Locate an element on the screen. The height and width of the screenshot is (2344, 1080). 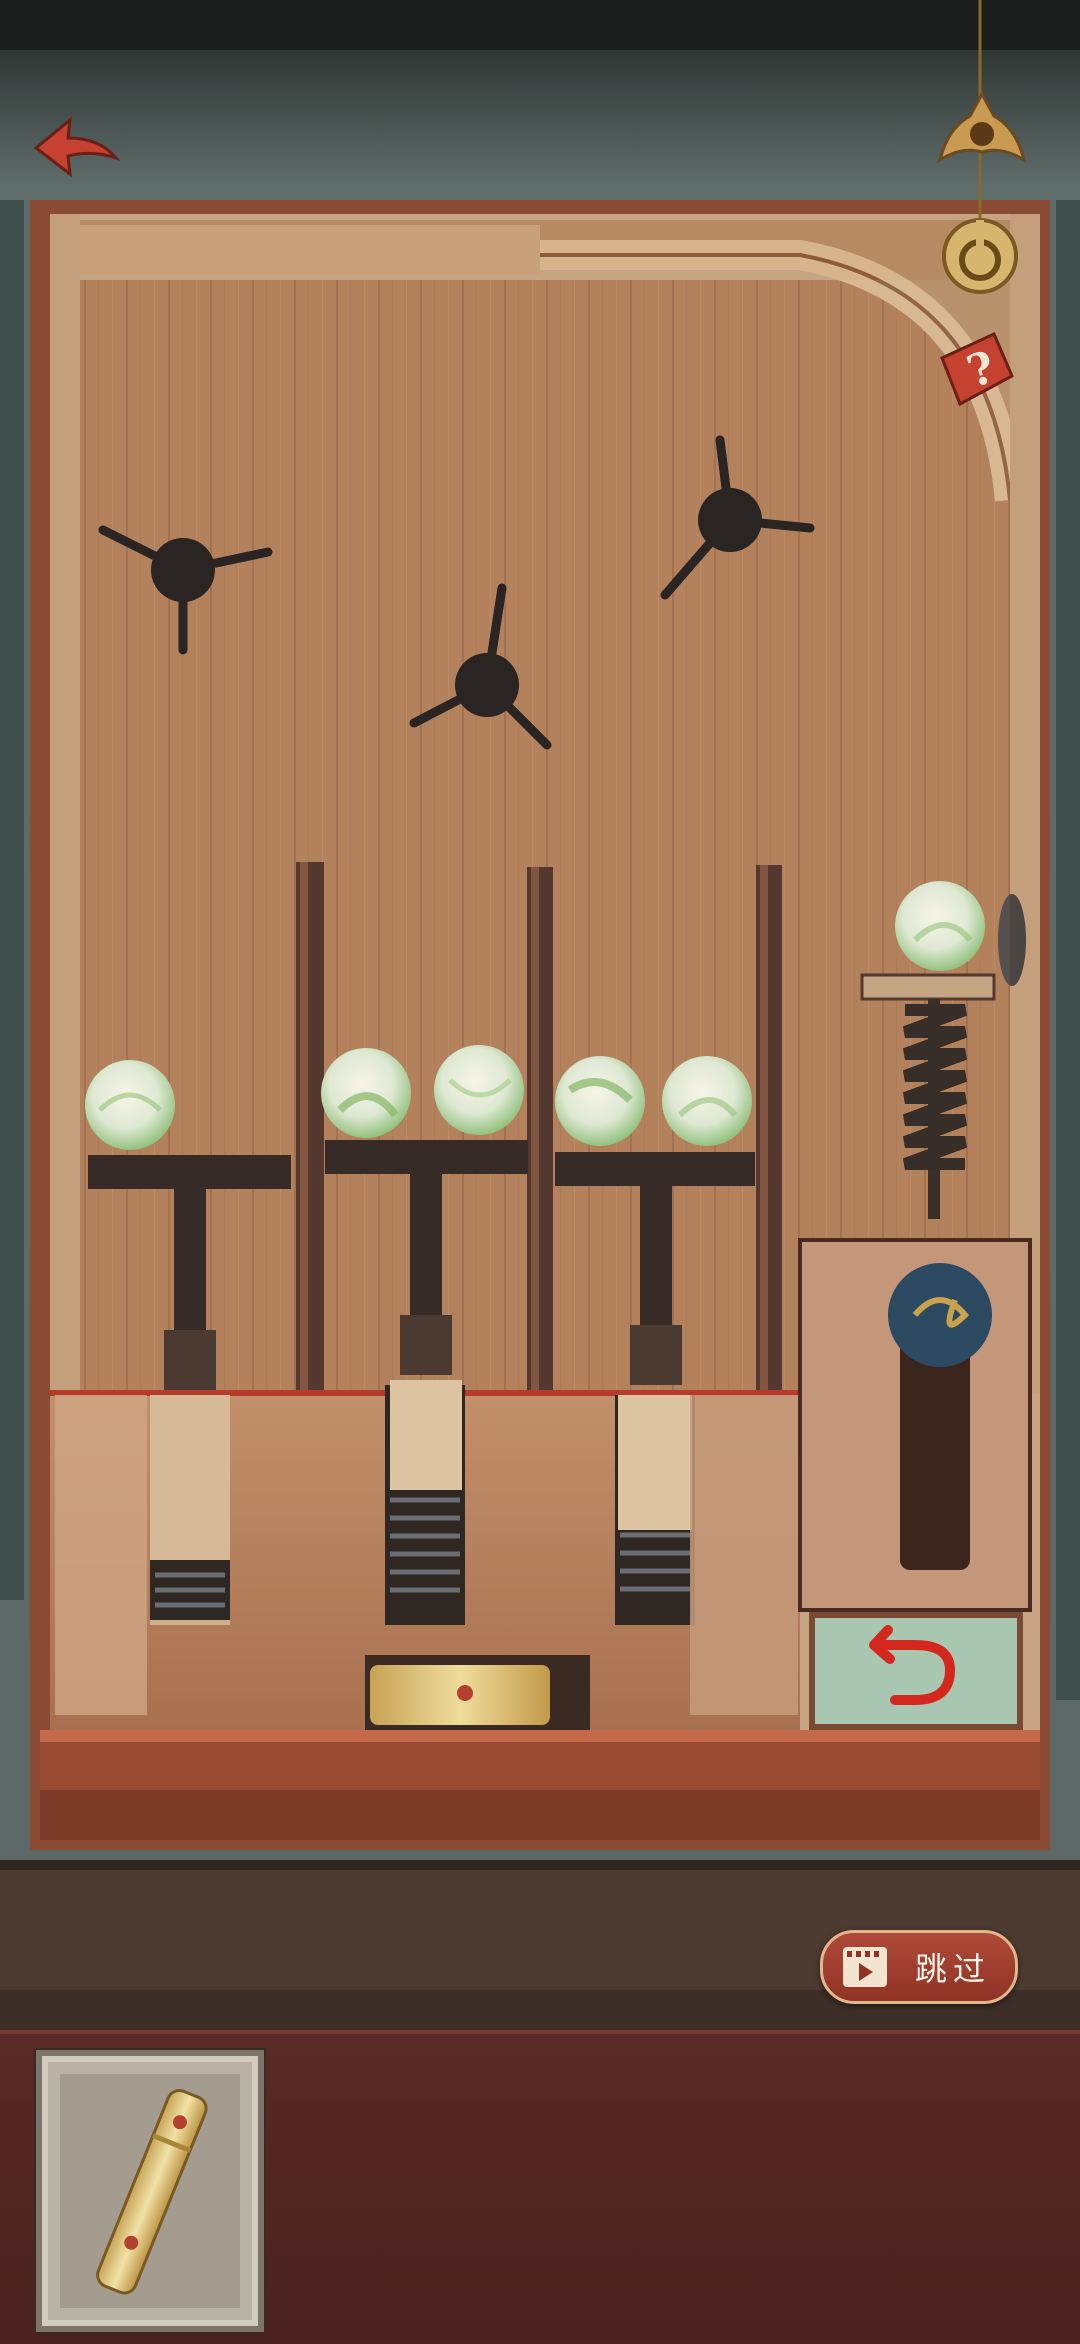
gear-icon is located at coordinates (982, 127).